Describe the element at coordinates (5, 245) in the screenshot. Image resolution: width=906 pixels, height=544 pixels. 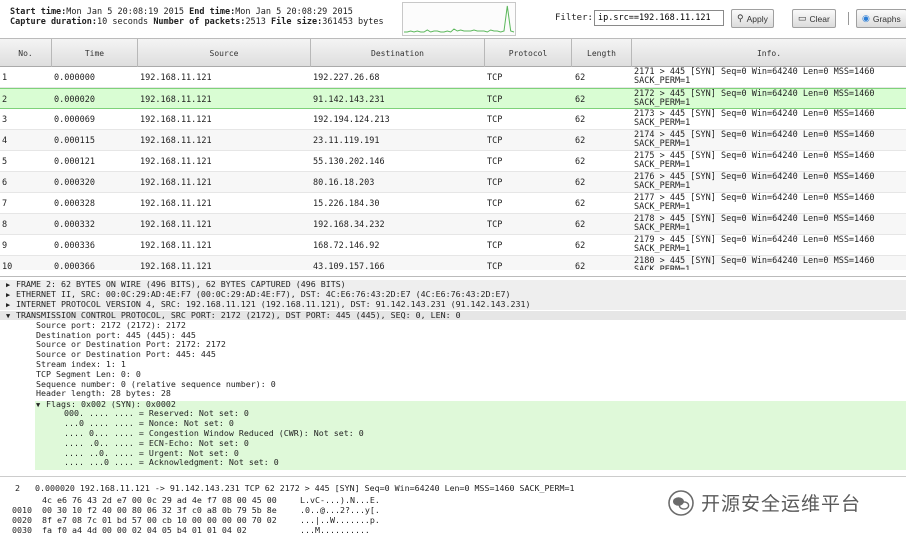
I see `cell-no: 9` at that location.